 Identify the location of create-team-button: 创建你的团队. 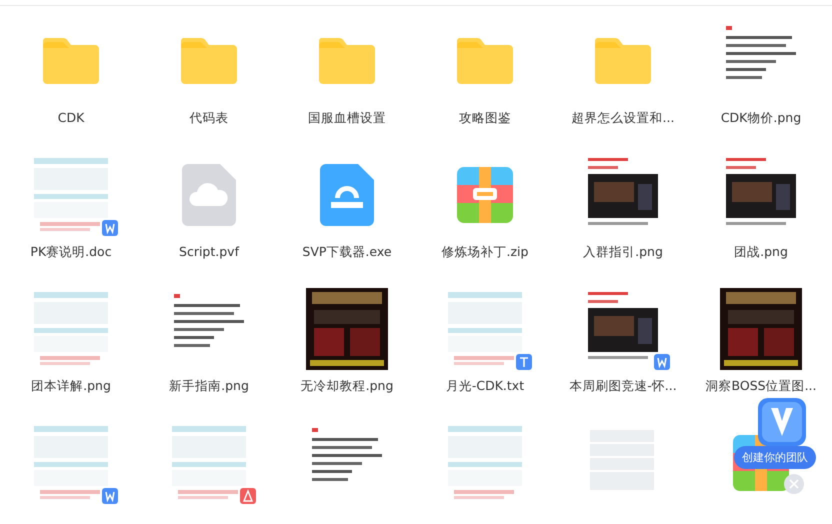
(775, 457).